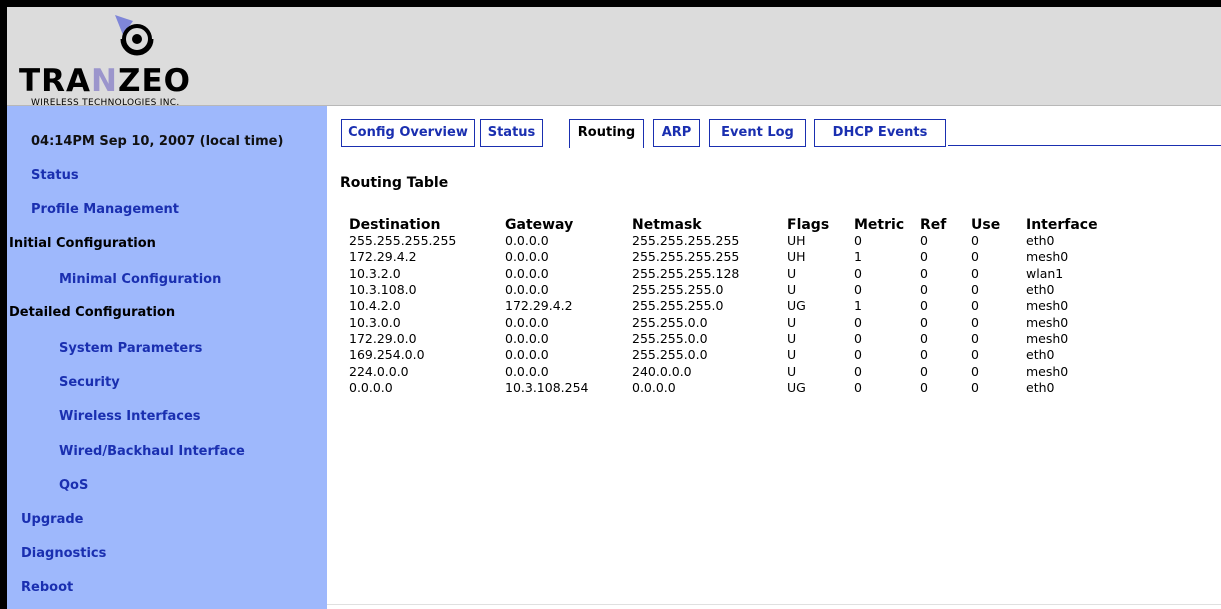  I want to click on column-header: Metric, so click(879, 225).